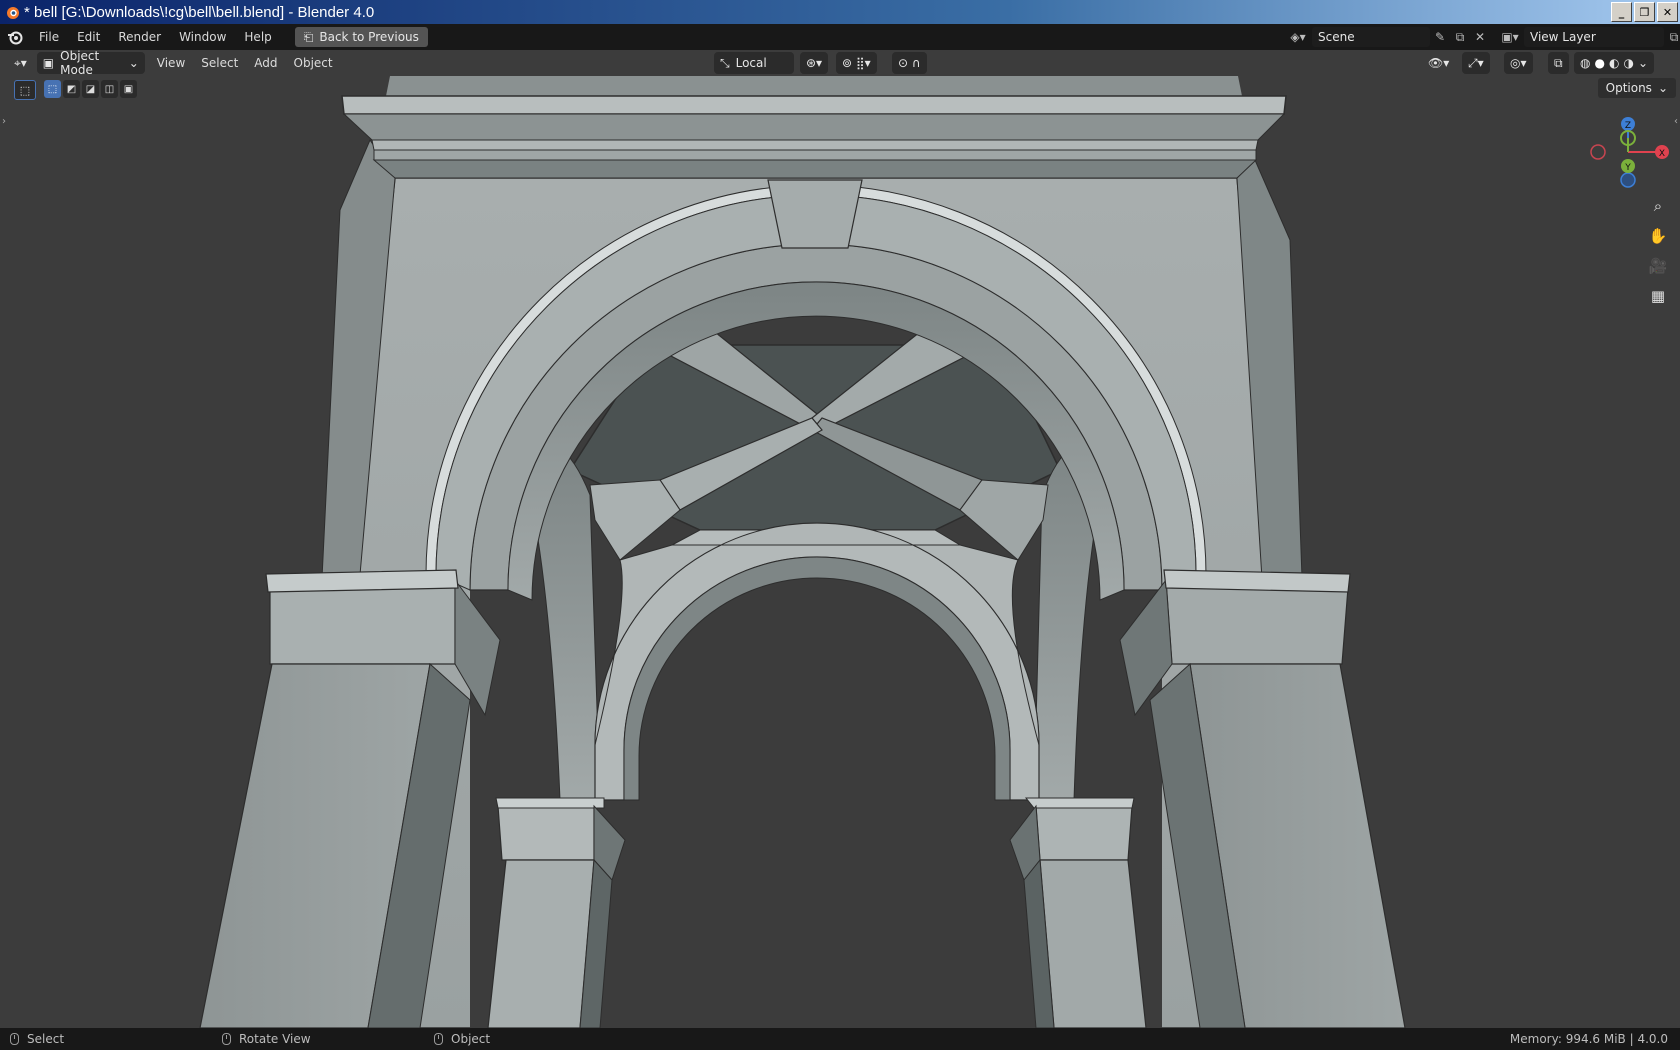 This screenshot has width=1680, height=1050. I want to click on back-to-previous-label: Back to Previous, so click(369, 37).